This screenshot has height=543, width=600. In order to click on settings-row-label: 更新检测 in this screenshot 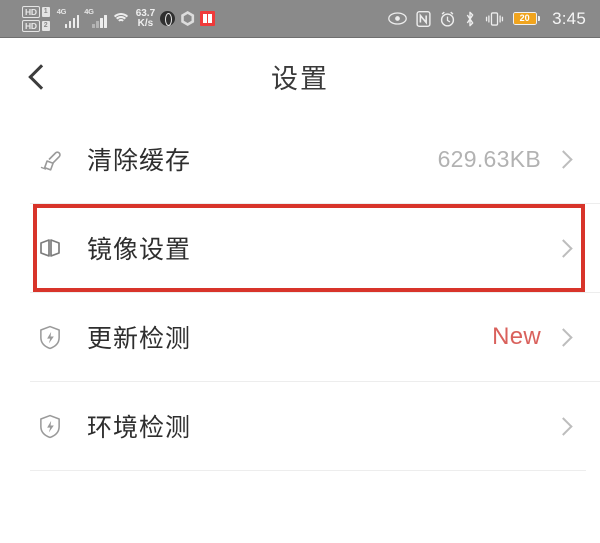, I will do `click(139, 338)`.